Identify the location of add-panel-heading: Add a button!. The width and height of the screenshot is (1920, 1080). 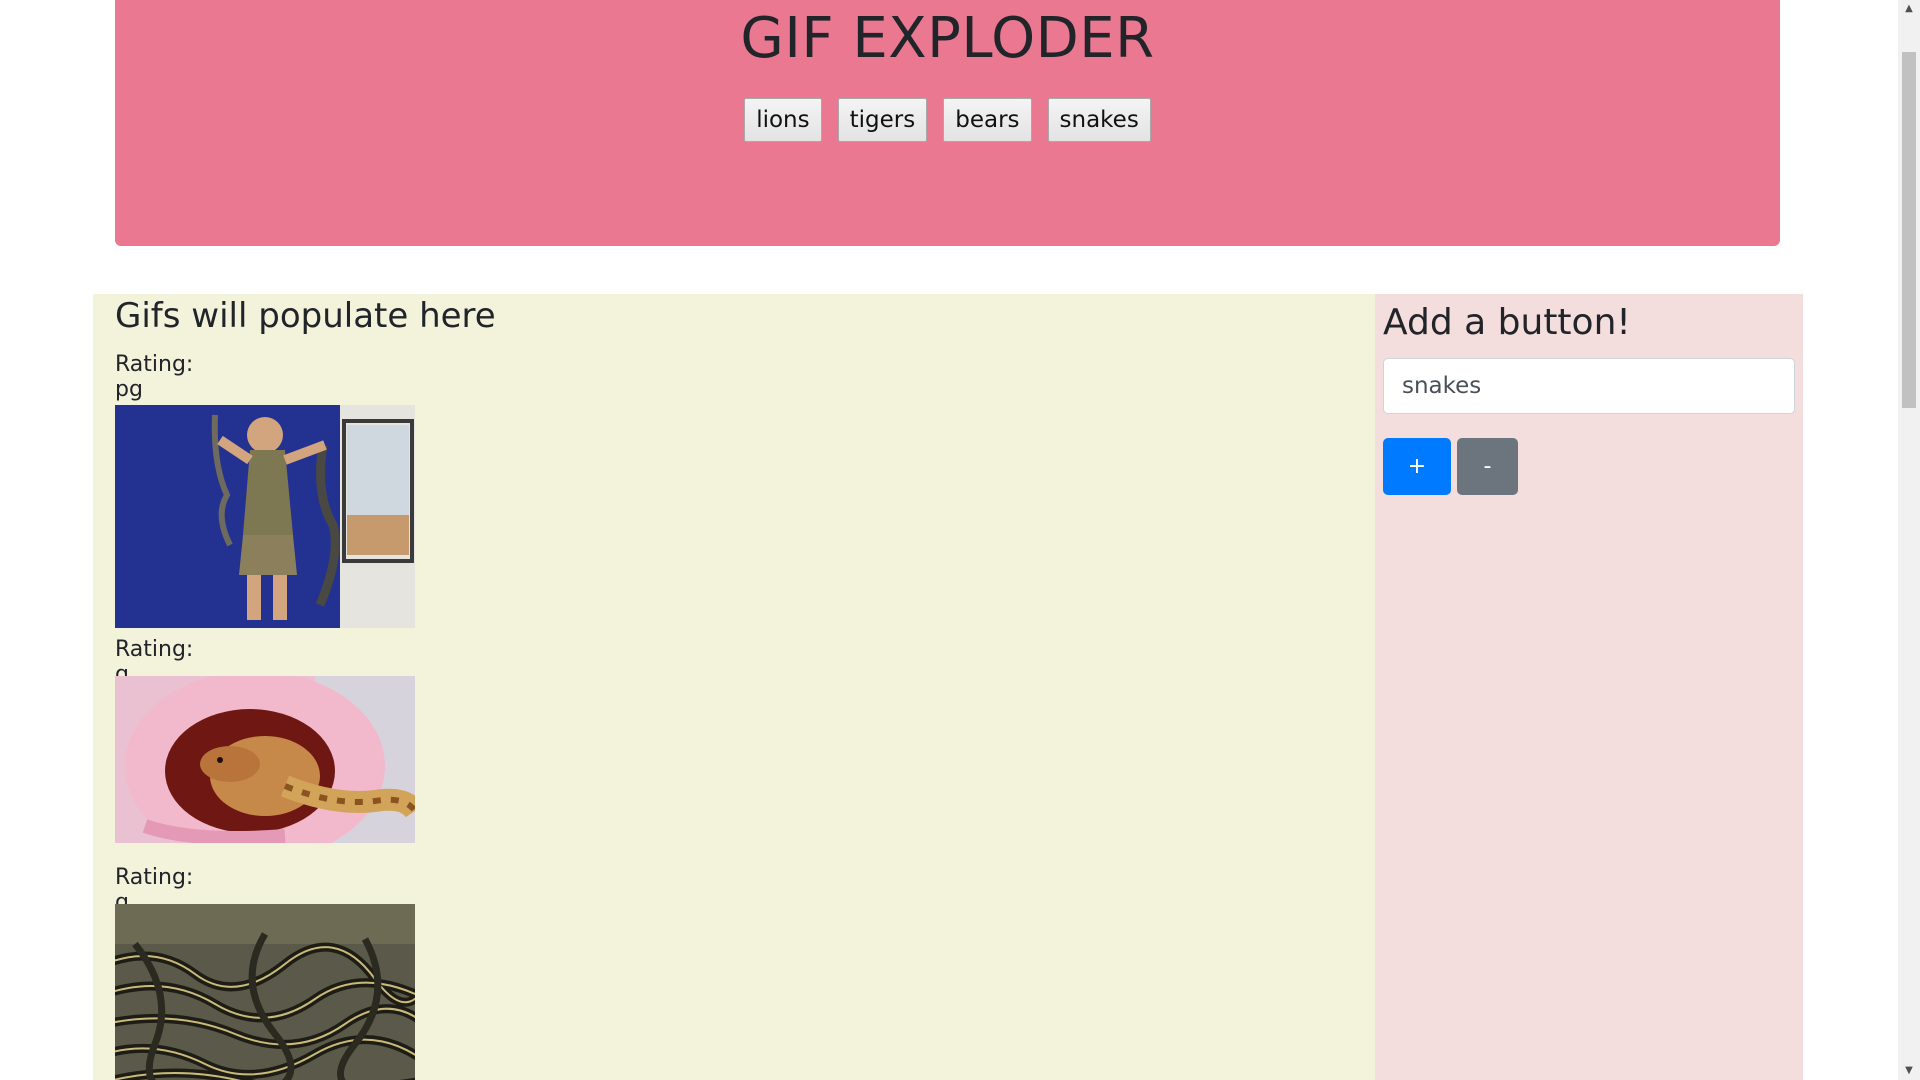
(1507, 322).